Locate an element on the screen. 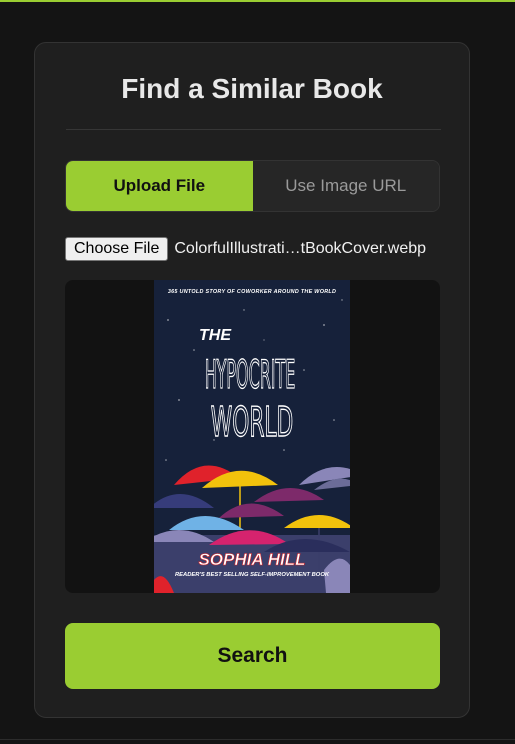  choose-file-button: Choose File is located at coordinates (117, 249).